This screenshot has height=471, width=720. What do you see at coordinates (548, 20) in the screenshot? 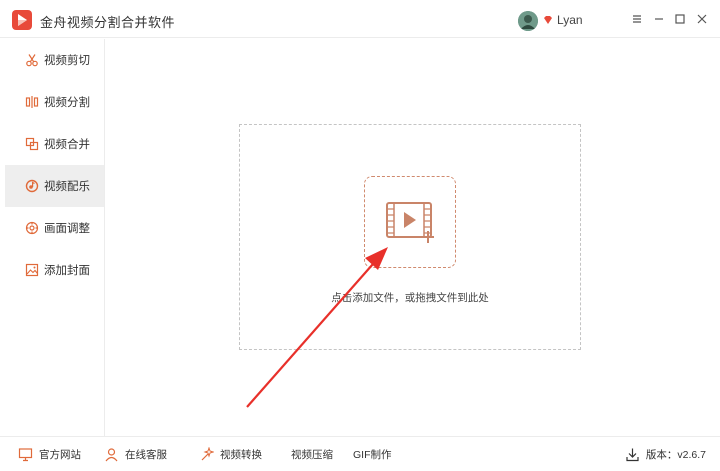
I see `vip-diamond-icon` at bounding box center [548, 20].